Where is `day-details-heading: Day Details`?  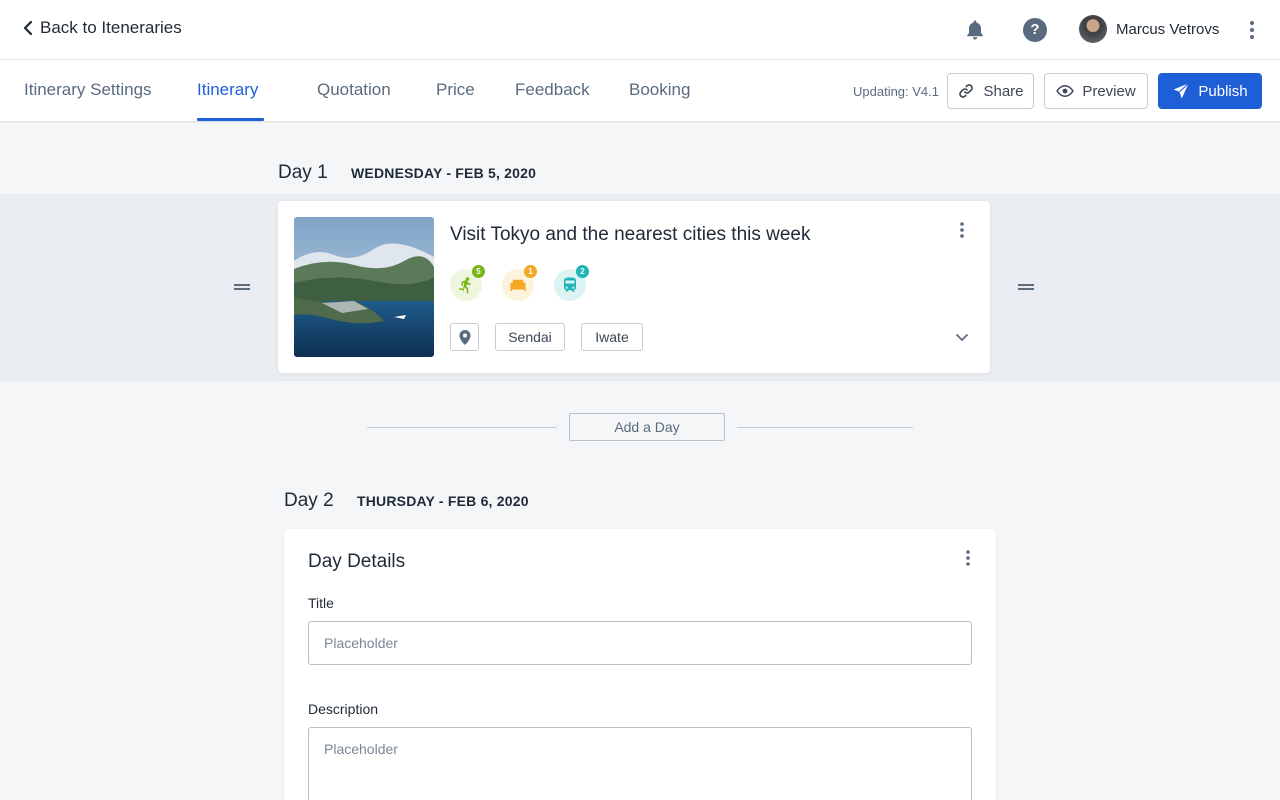
day-details-heading: Day Details is located at coordinates (357, 561).